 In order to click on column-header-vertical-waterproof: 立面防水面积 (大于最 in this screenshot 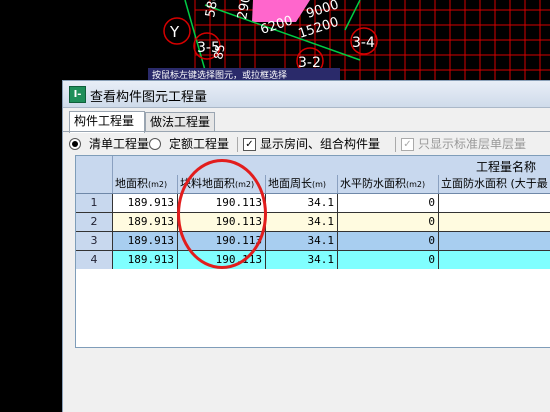, I will do `click(494, 184)`.